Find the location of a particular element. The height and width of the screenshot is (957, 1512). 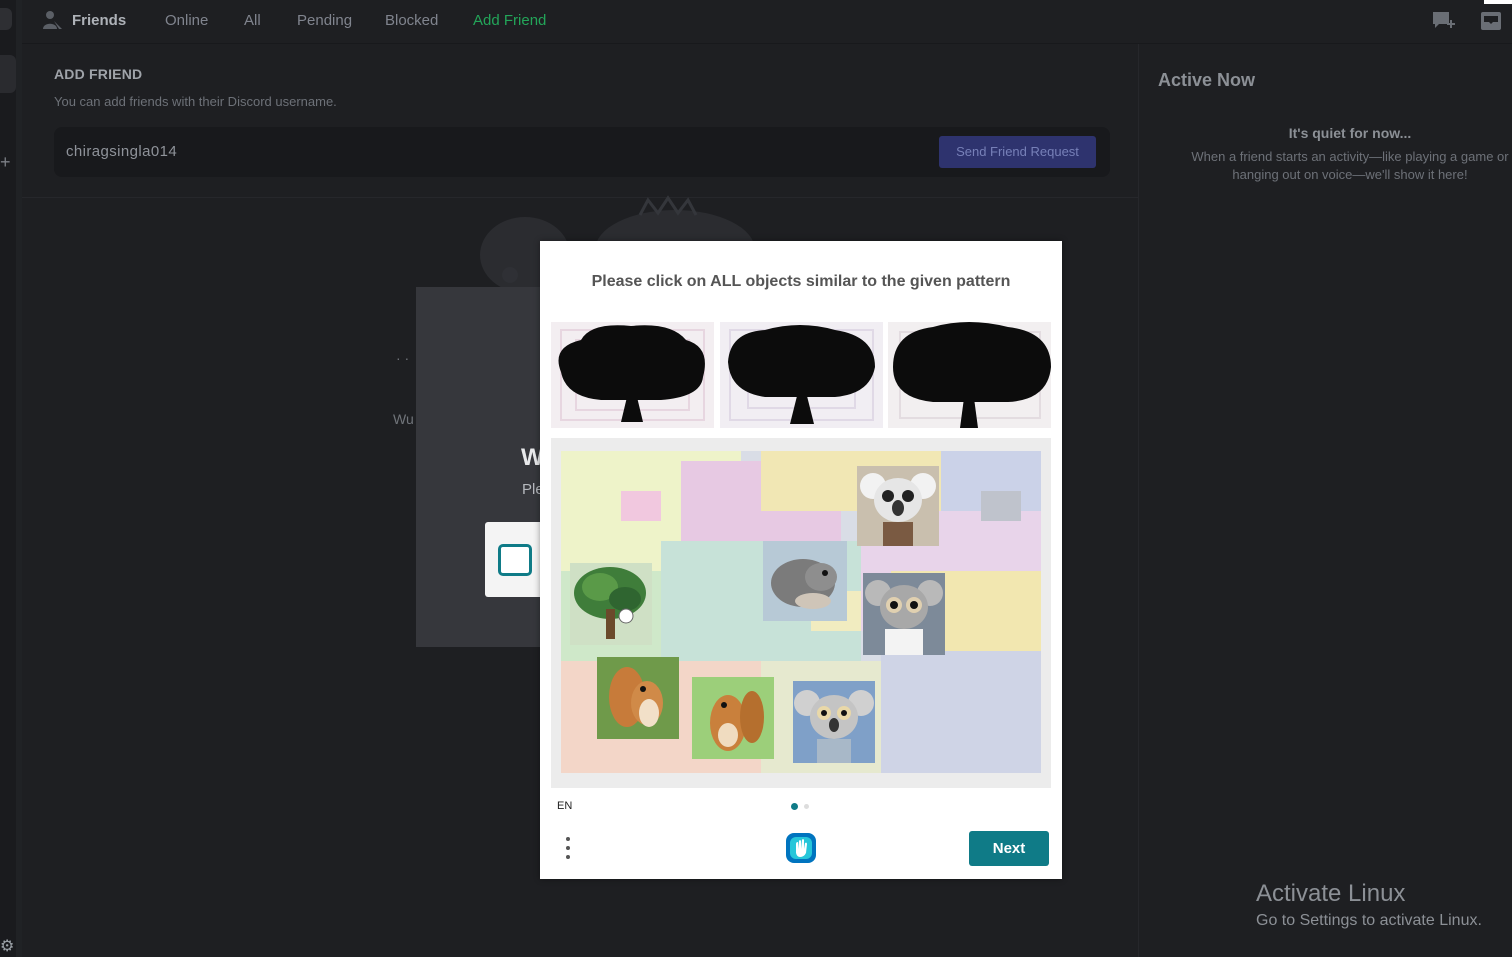

language-selector: EN is located at coordinates (564, 806).